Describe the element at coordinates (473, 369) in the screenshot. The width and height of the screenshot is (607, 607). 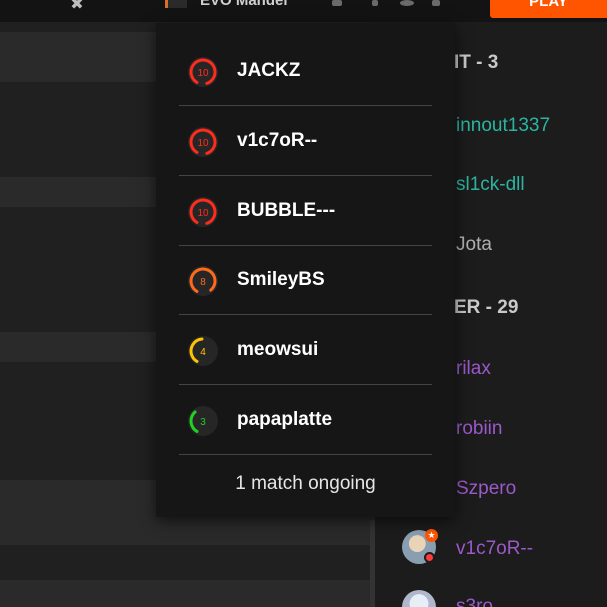
I see `friend-name: rilax` at that location.